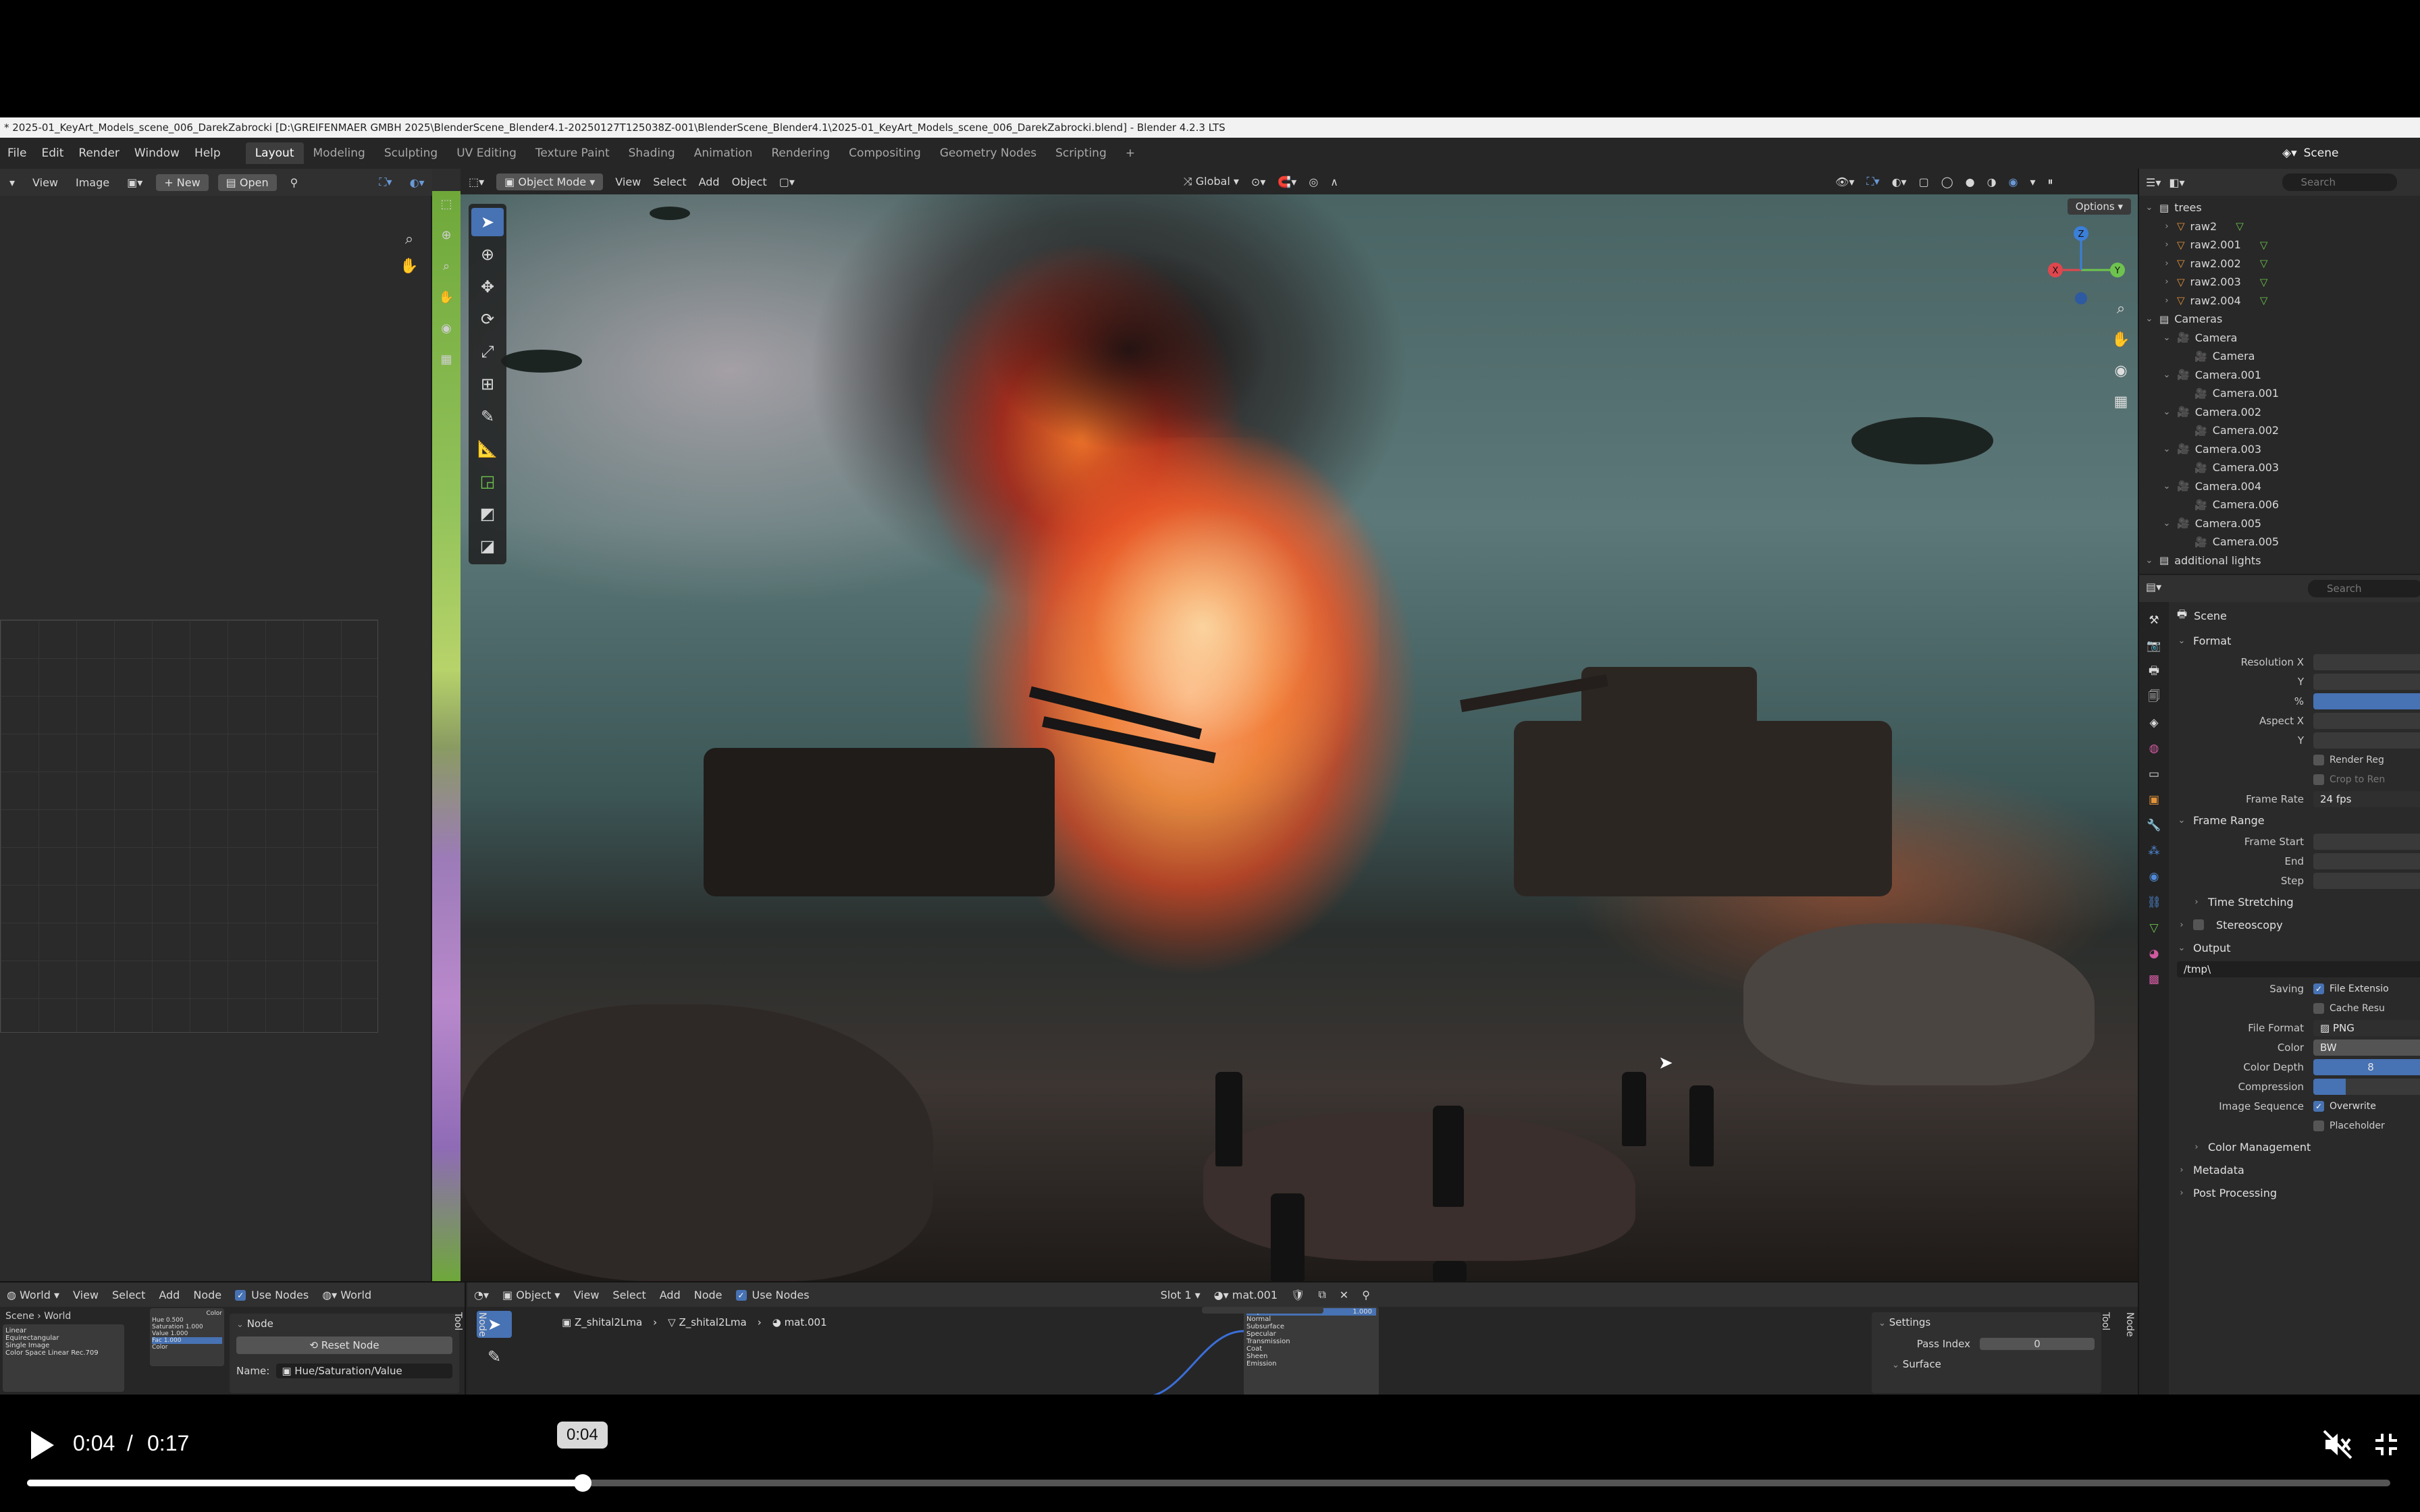 The height and width of the screenshot is (1512, 2420). I want to click on outliner-row: 🎥 Camera.006, so click(2279, 504).